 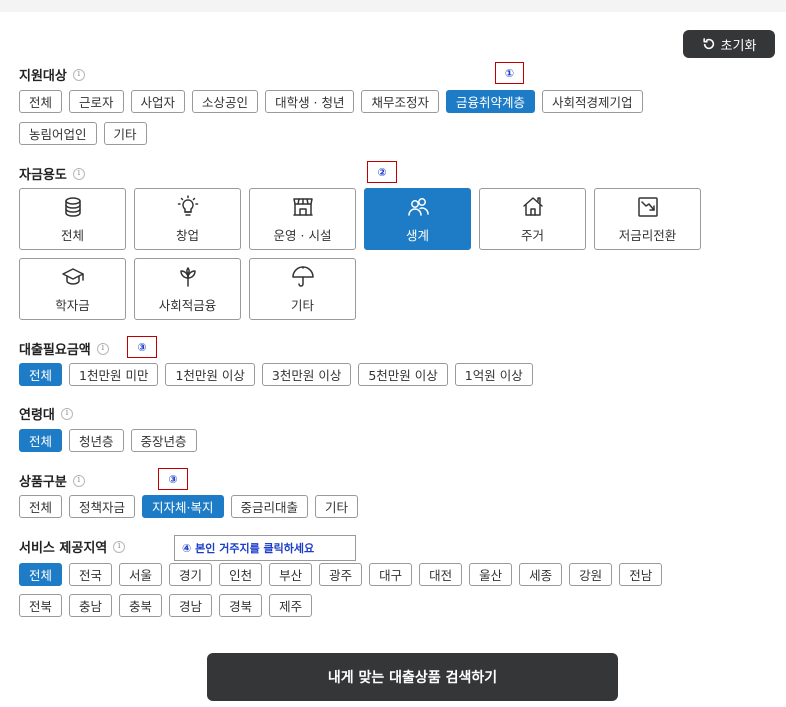 I want to click on purpose-cards-row2: 학자금 사회적금융 기타, so click(x=187, y=289).